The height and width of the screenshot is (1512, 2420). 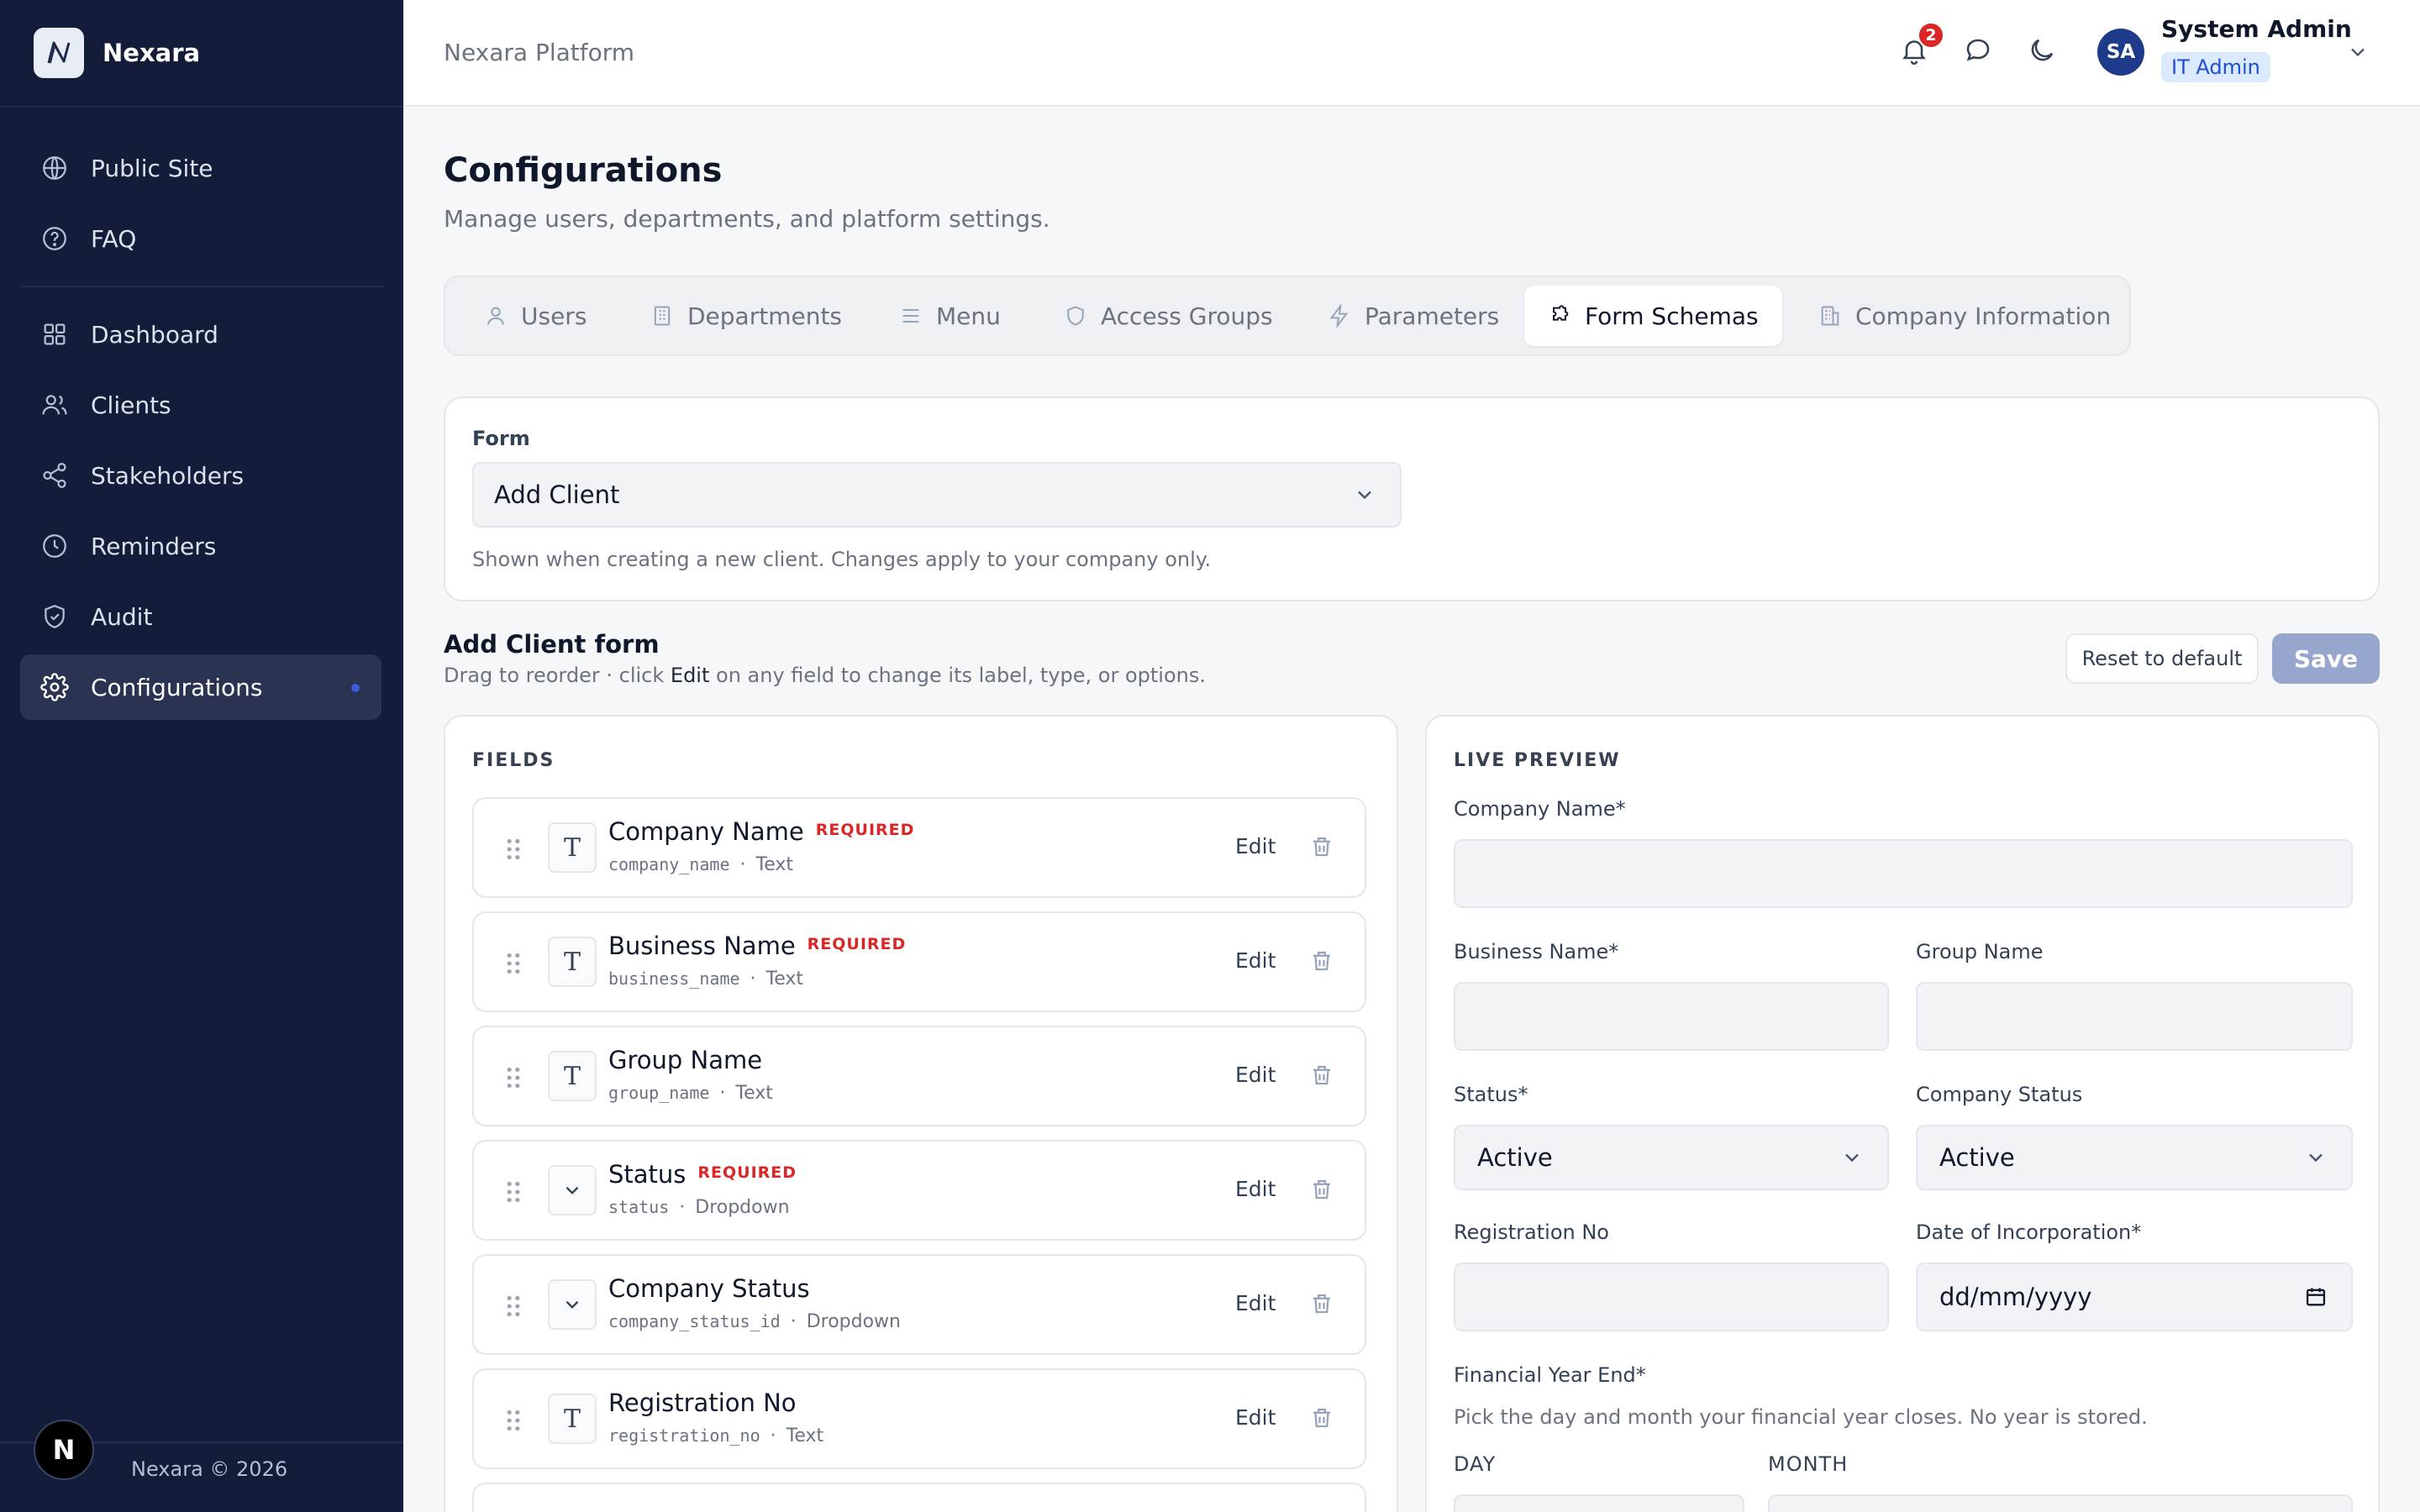 What do you see at coordinates (54, 405) in the screenshot?
I see `users-icon` at bounding box center [54, 405].